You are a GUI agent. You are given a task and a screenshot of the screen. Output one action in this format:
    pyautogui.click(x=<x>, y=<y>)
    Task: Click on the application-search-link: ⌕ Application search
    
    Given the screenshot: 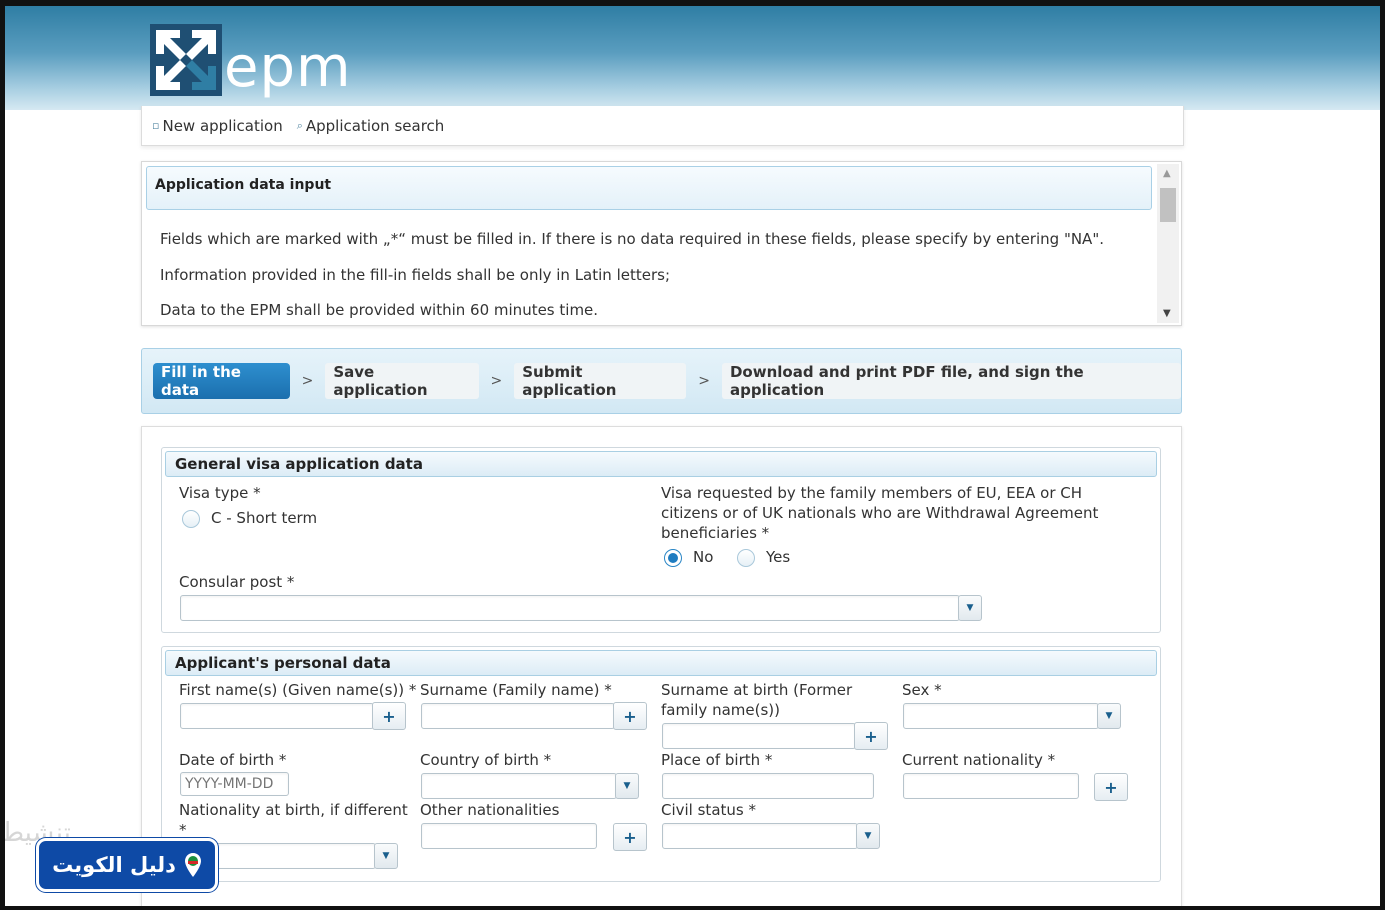 What is the action you would take?
    pyautogui.click(x=371, y=126)
    